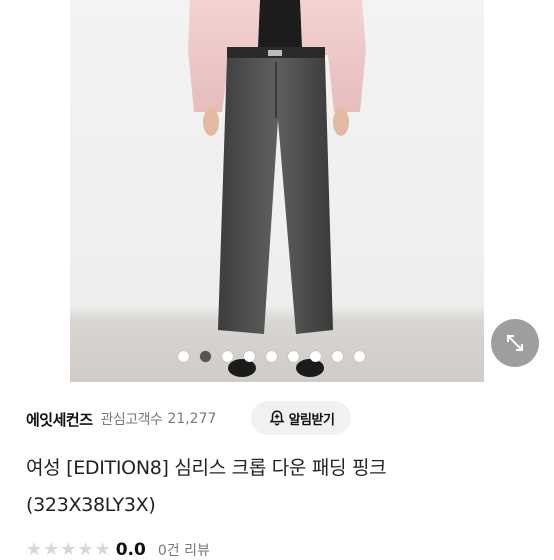 Image resolution: width=554 pixels, height=560 pixels. Describe the element at coordinates (311, 420) in the screenshot. I see `alarm-button-label: 알림받기` at that location.